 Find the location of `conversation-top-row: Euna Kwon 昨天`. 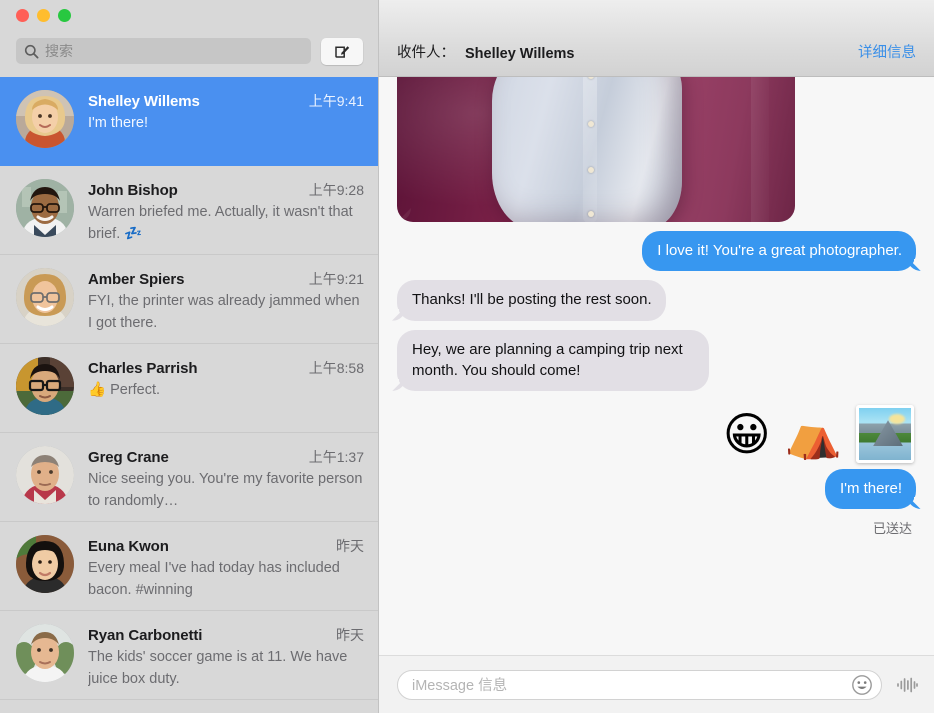

conversation-top-row: Euna Kwon 昨天 is located at coordinates (226, 546).